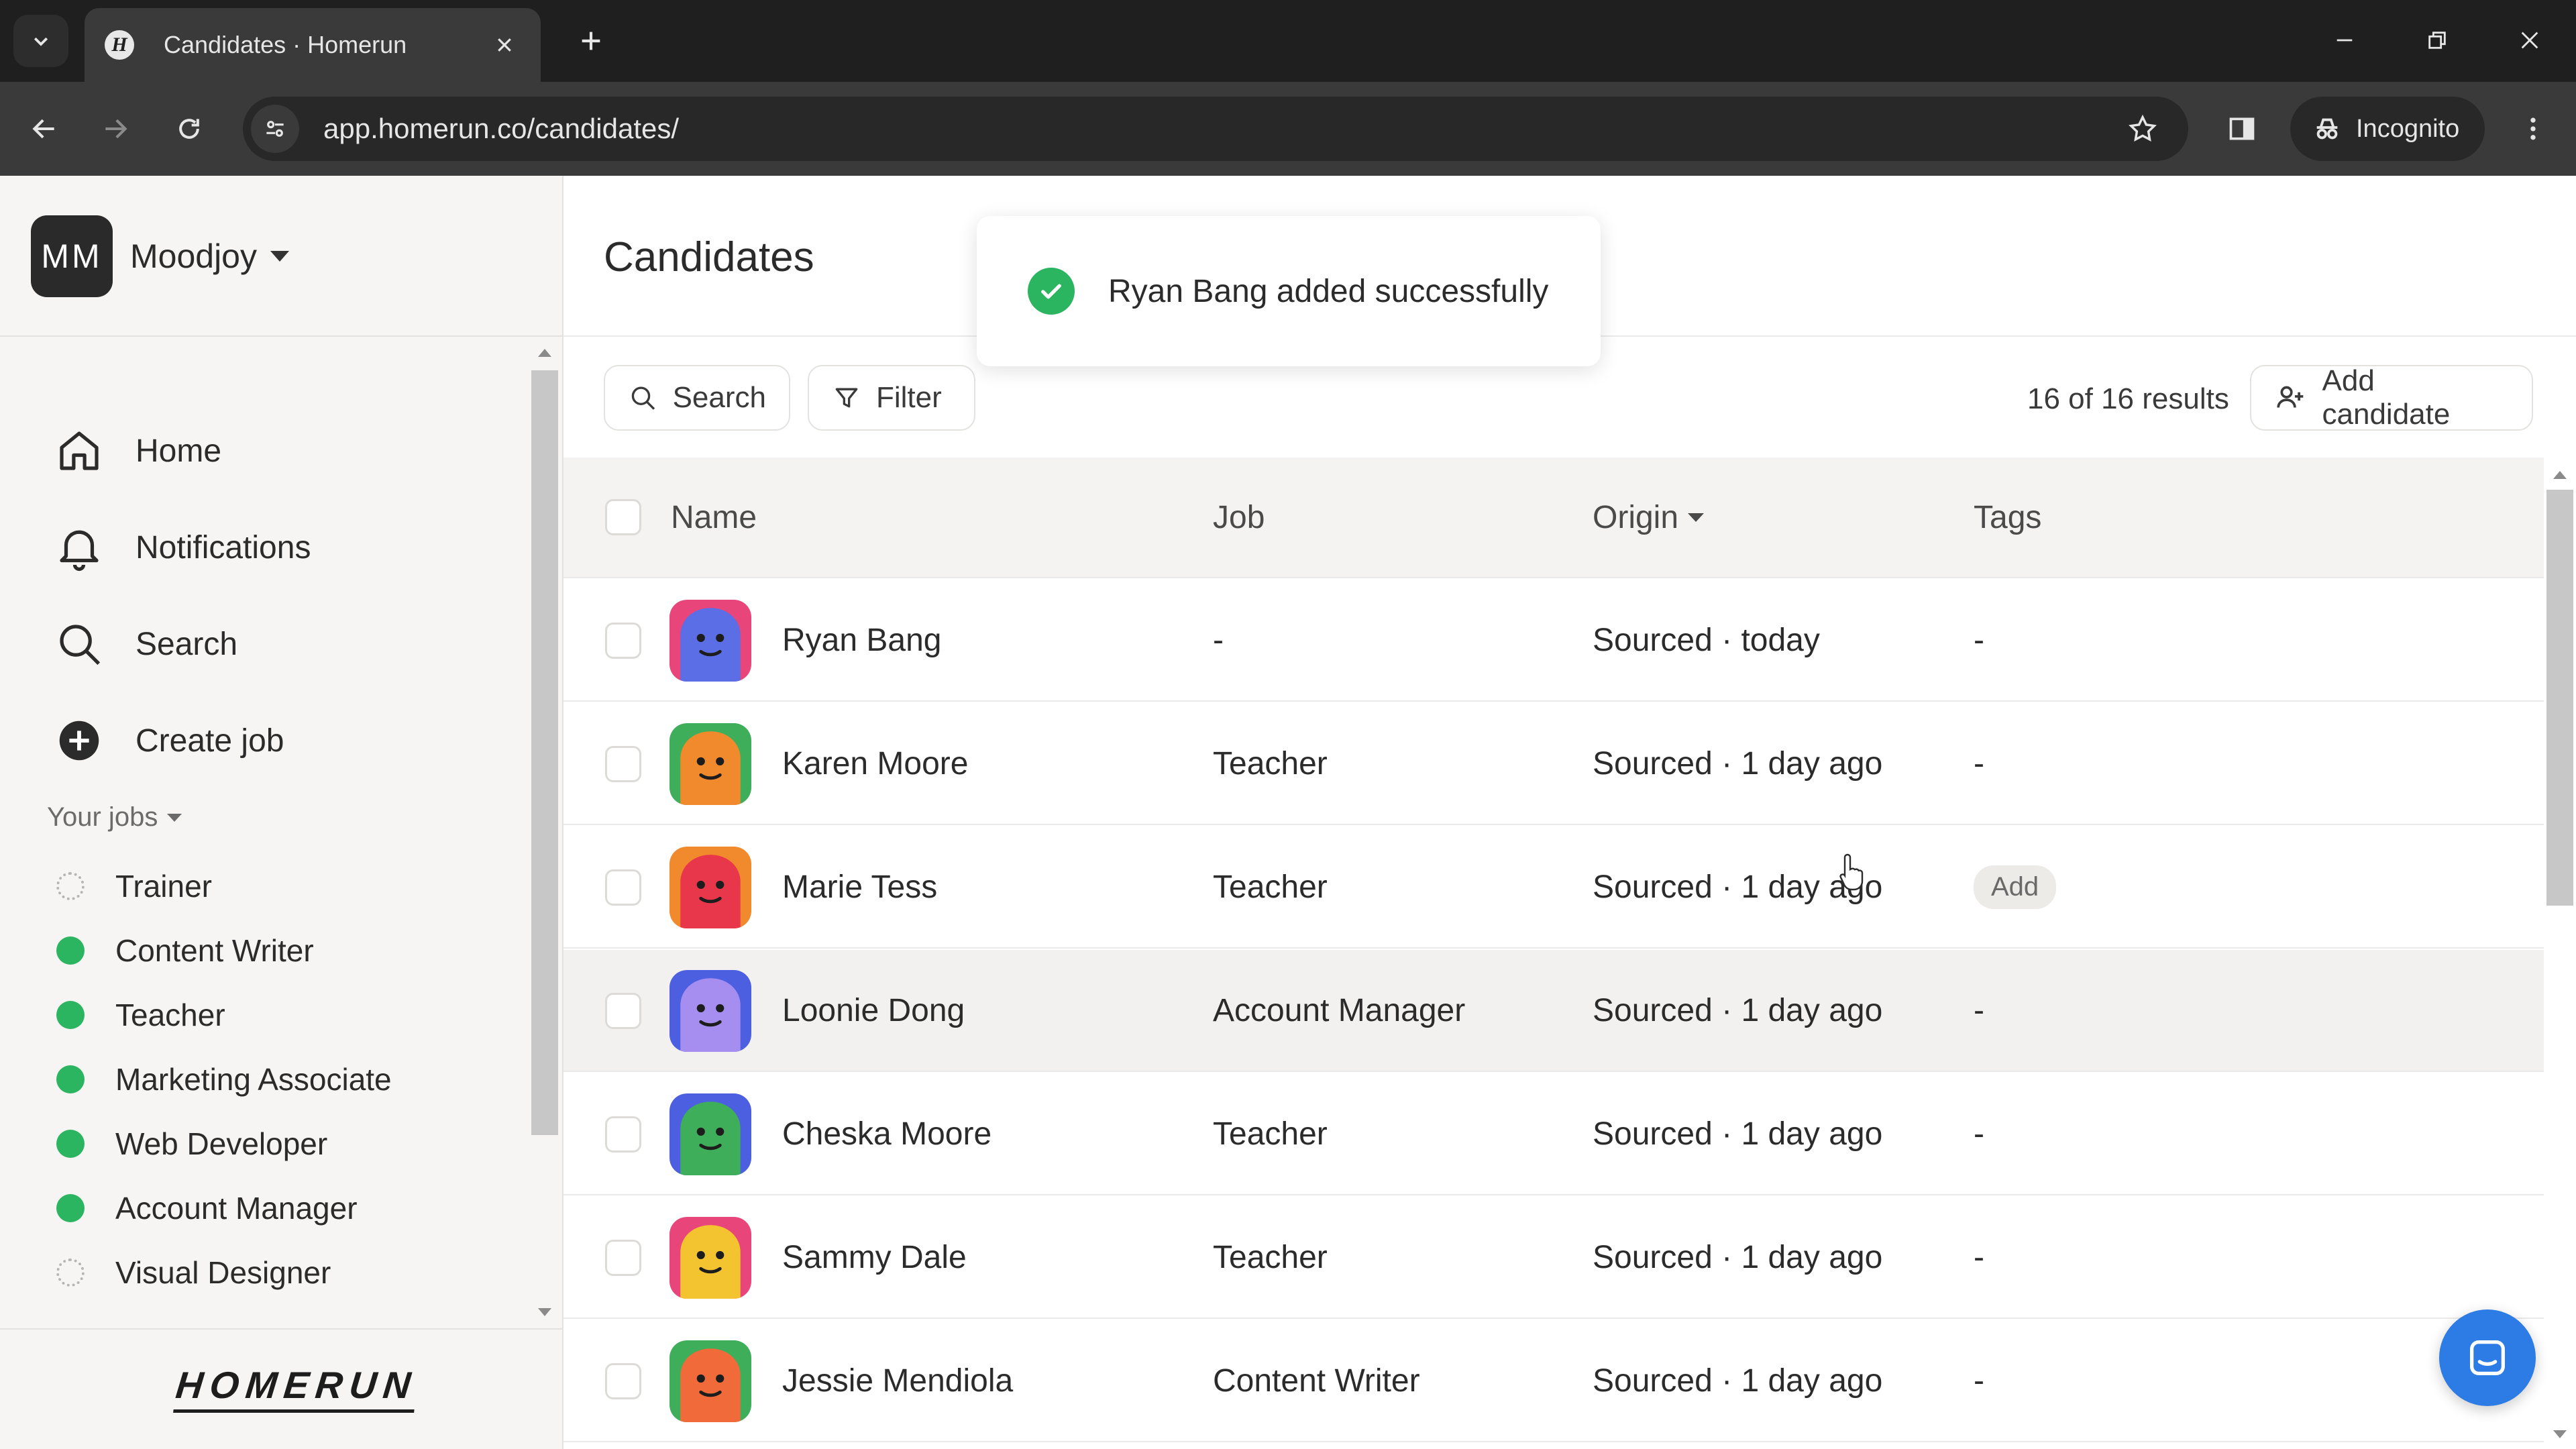  What do you see at coordinates (1554, 887) in the screenshot?
I see `table-row: Marie Tess Teacher Sourced · 1 day ago Add` at bounding box center [1554, 887].